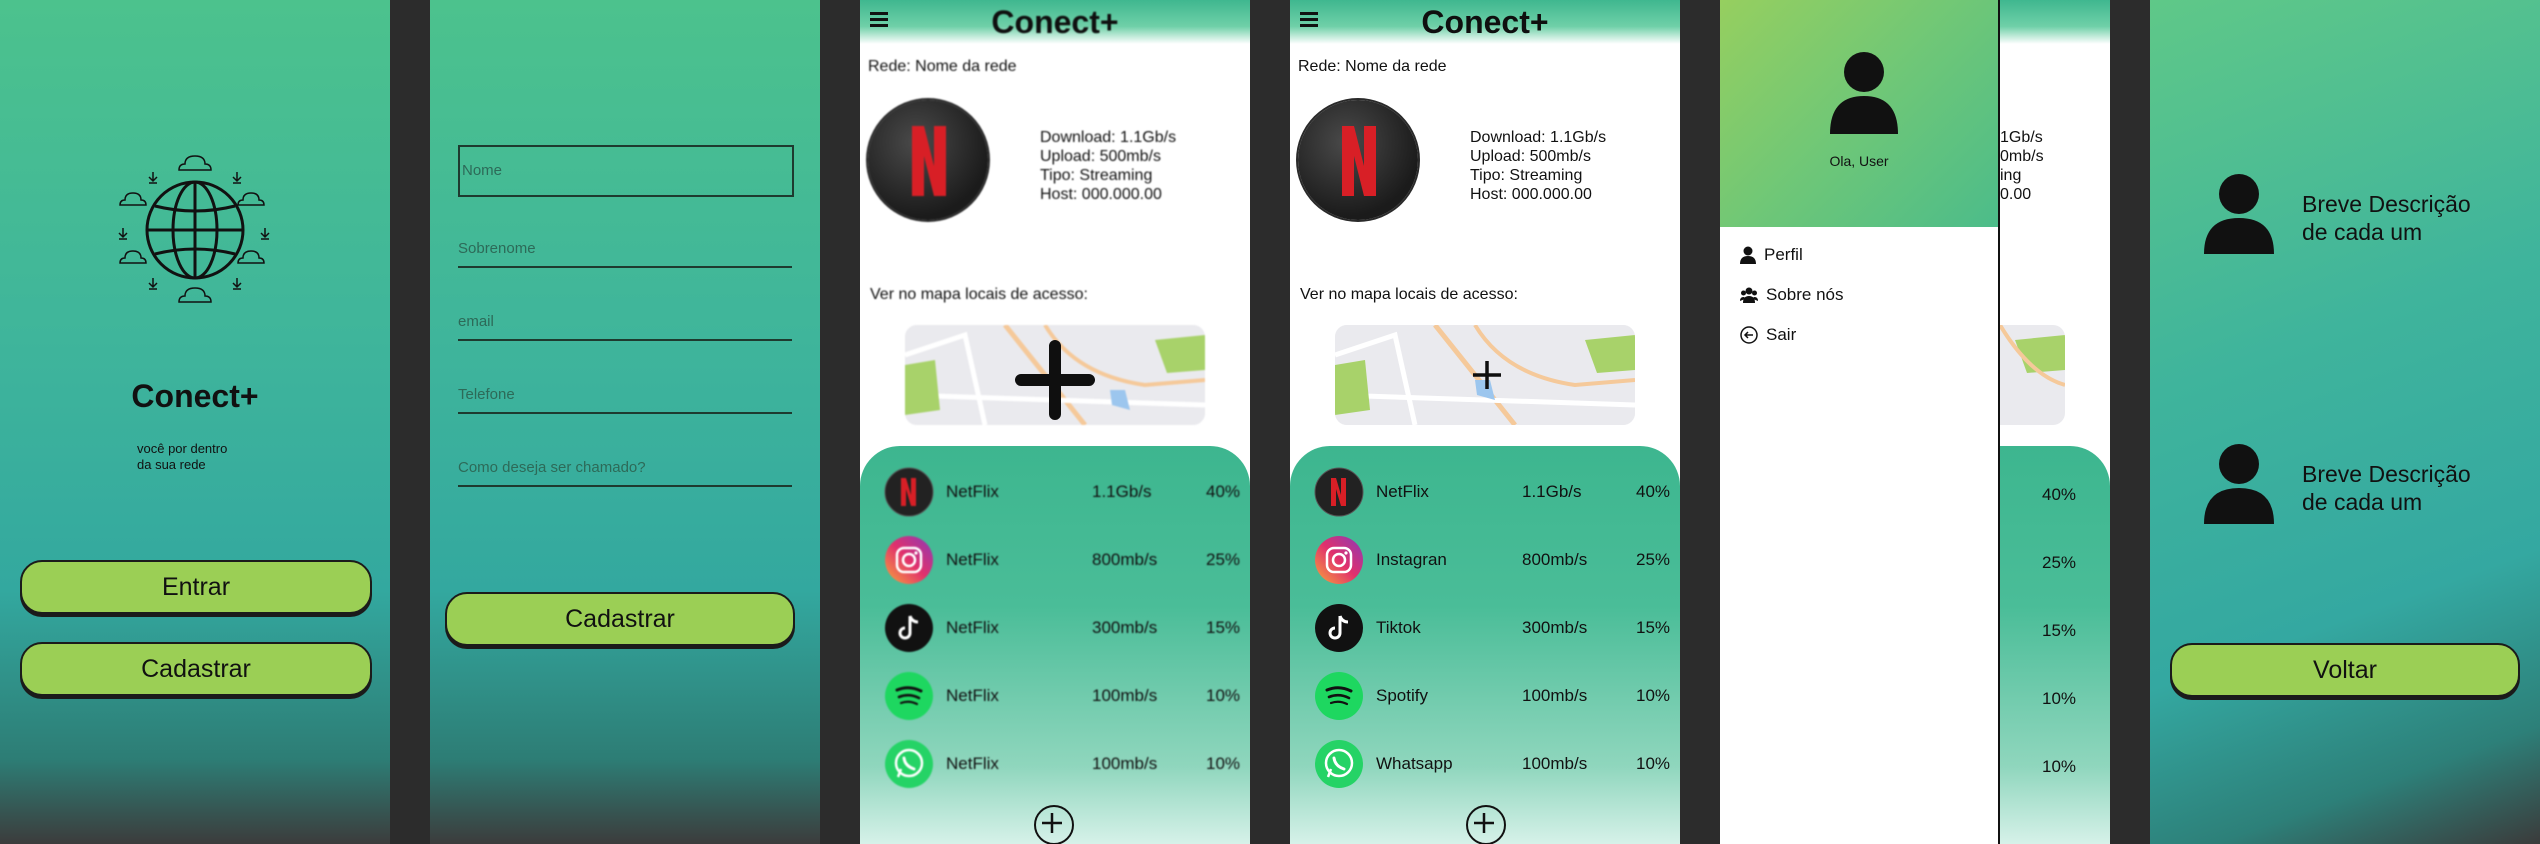  What do you see at coordinates (1805, 294) in the screenshot?
I see `menu-item-label: Sobre nós` at bounding box center [1805, 294].